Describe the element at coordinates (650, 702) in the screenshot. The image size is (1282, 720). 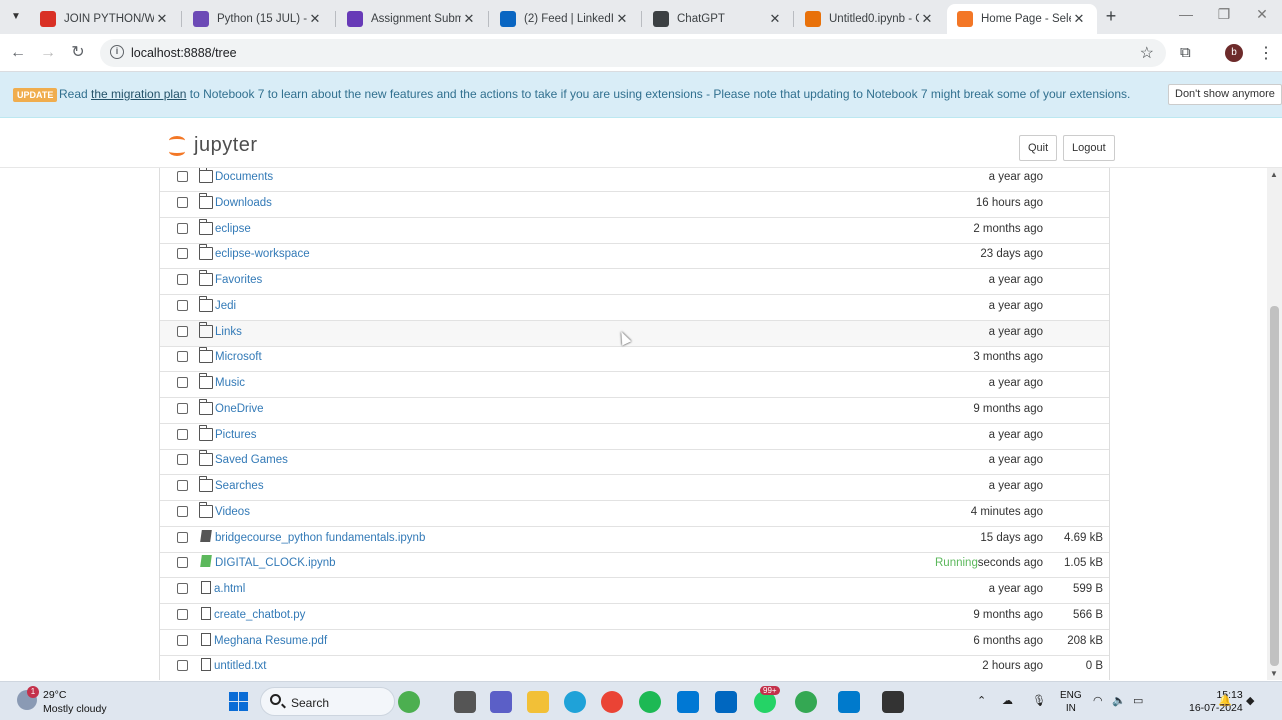
I see `spotify-icon` at that location.